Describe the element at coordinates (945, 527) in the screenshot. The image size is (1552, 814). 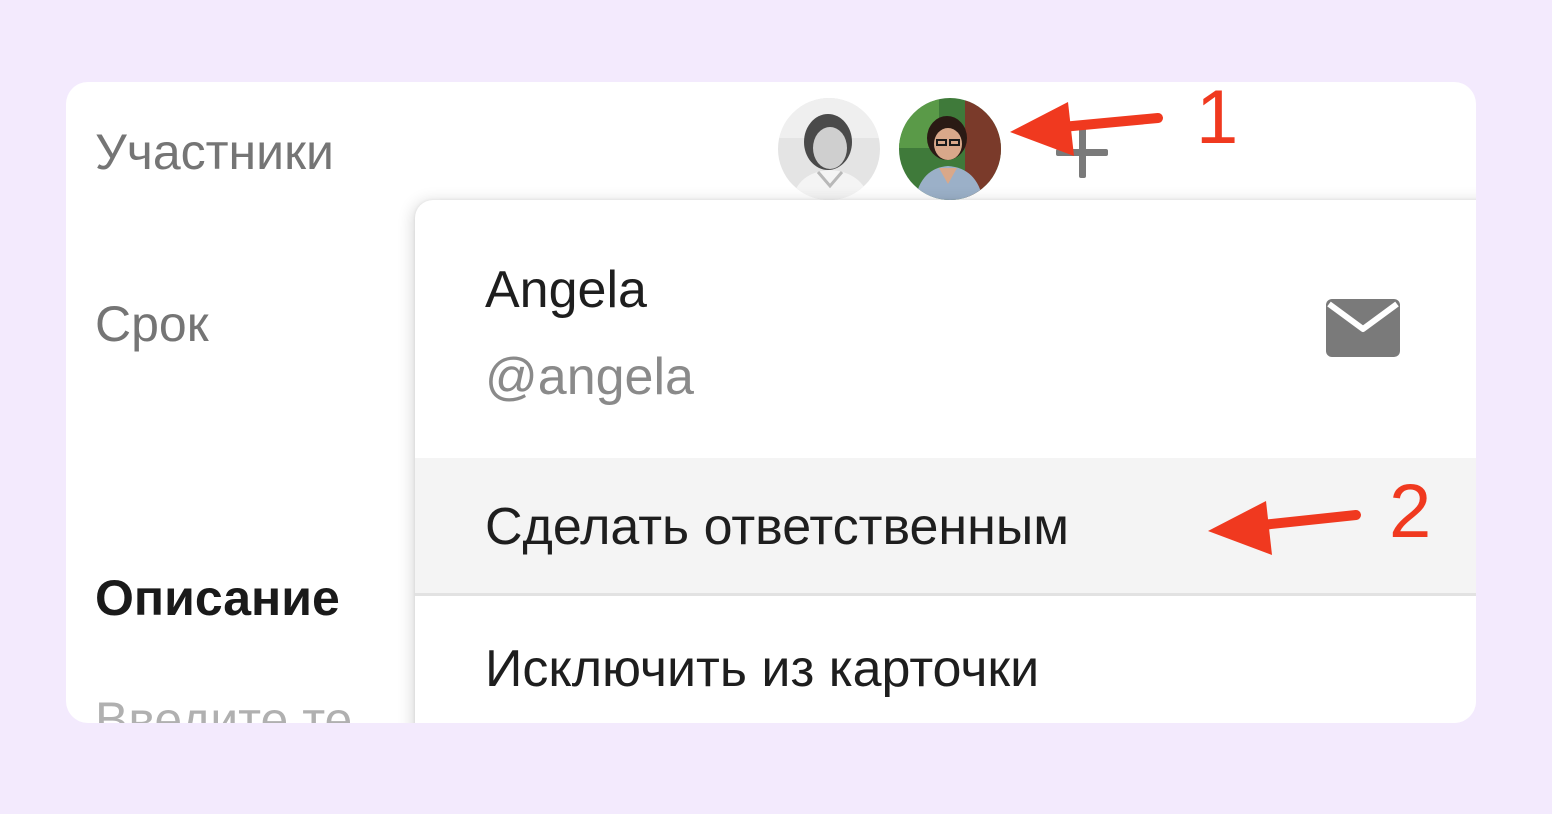
I see `make-responsible-menu-item: Сделать ответственным` at that location.